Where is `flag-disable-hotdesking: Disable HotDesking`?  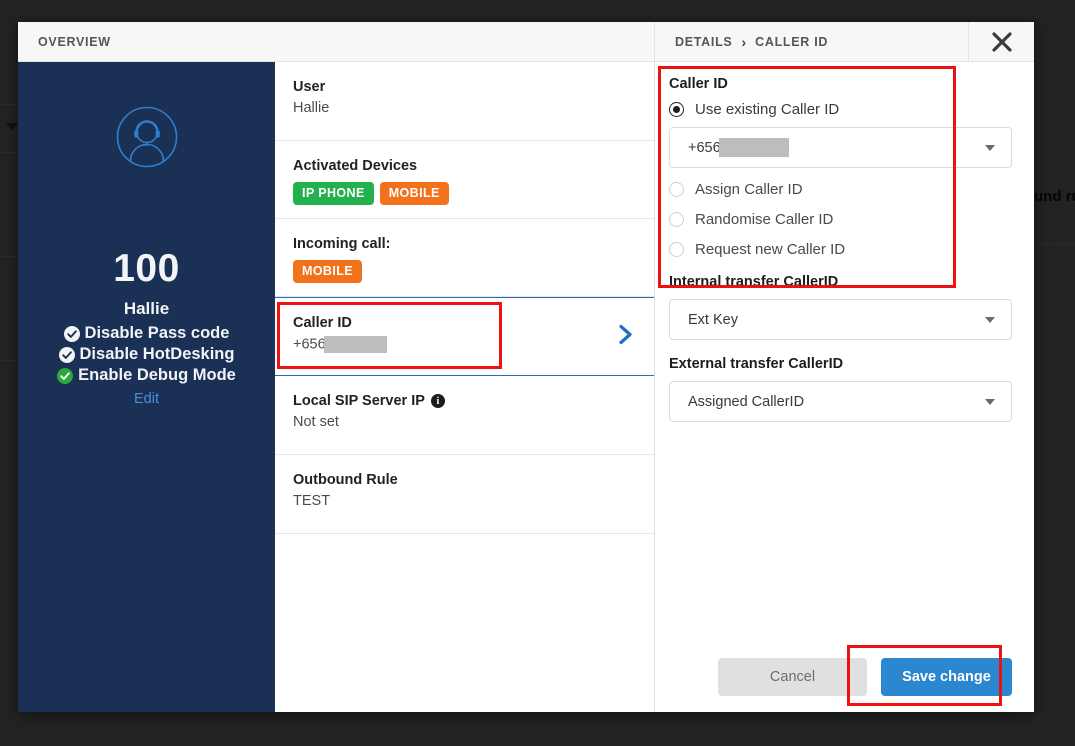
flag-disable-hotdesking: Disable HotDesking is located at coordinates (146, 354).